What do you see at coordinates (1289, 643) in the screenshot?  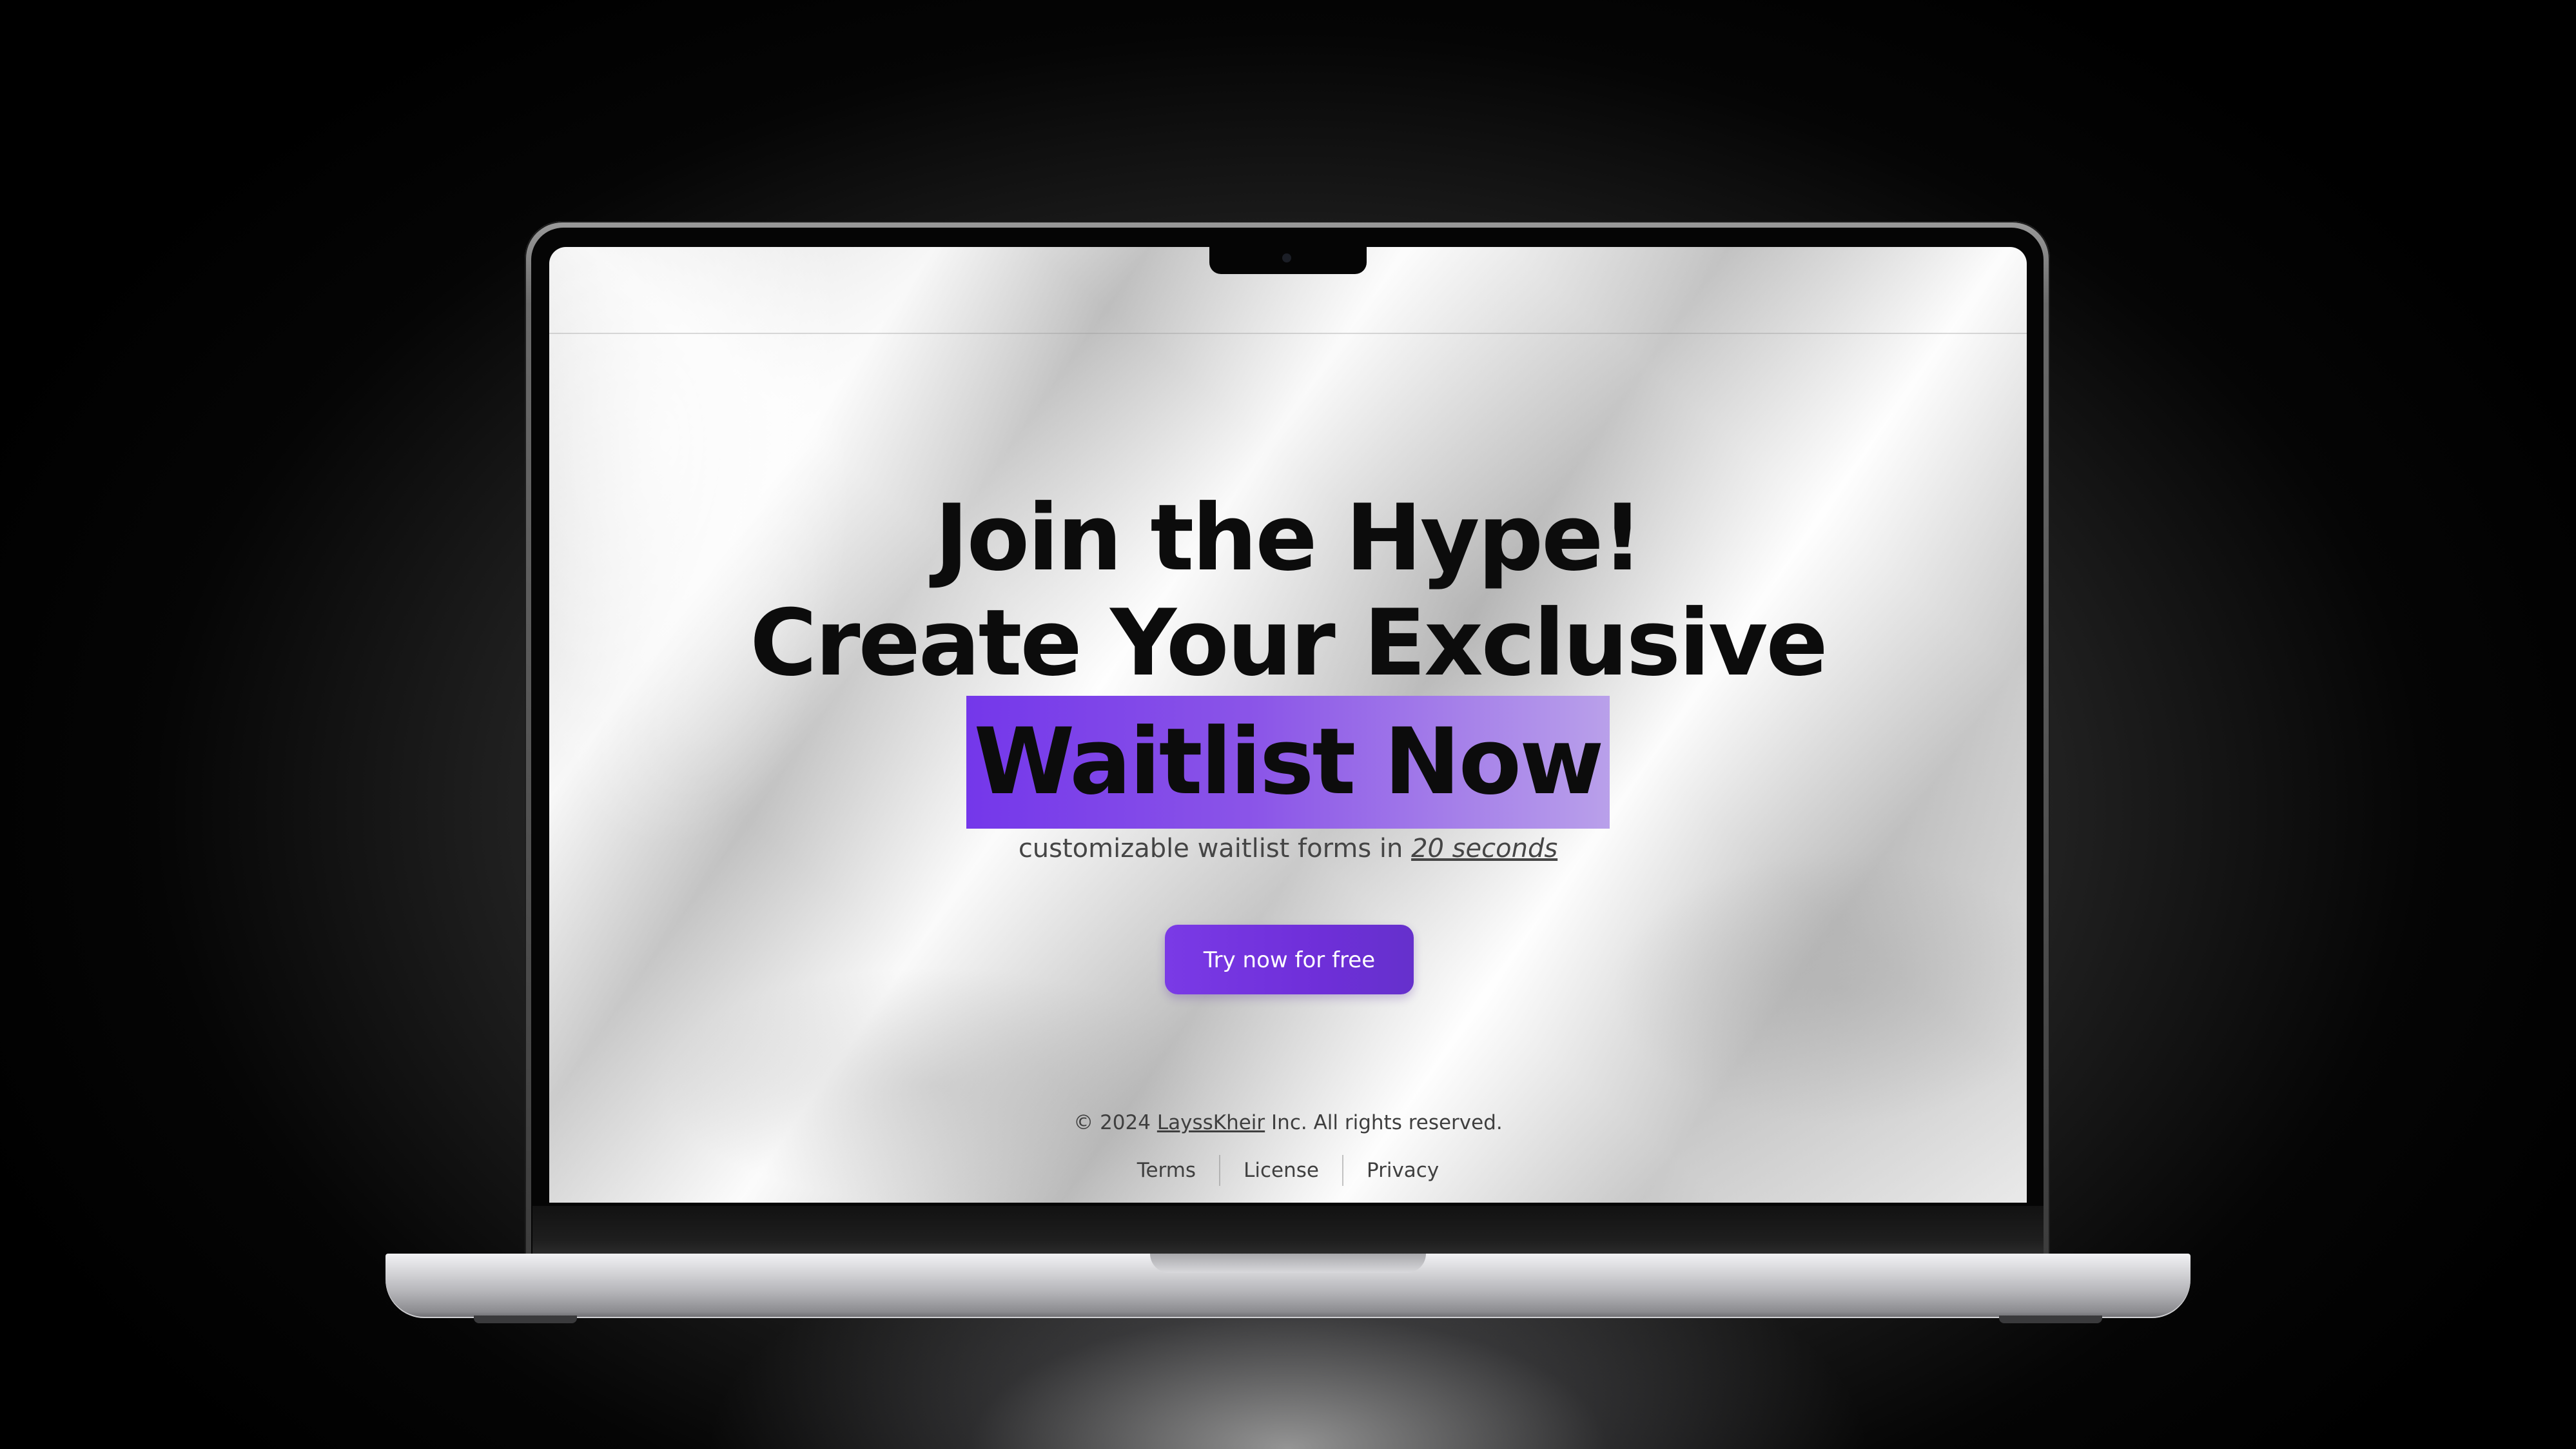 I see `headline-line-2: Create Your Exclusive` at bounding box center [1289, 643].